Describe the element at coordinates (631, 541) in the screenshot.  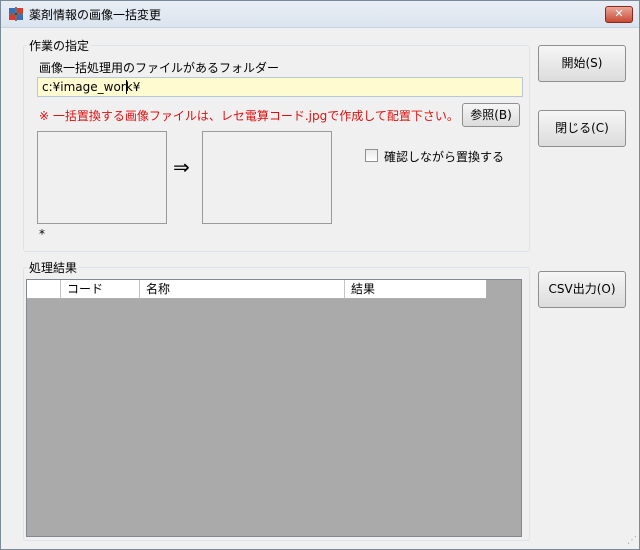
I see `resize-grip-icon: ⋰` at that location.